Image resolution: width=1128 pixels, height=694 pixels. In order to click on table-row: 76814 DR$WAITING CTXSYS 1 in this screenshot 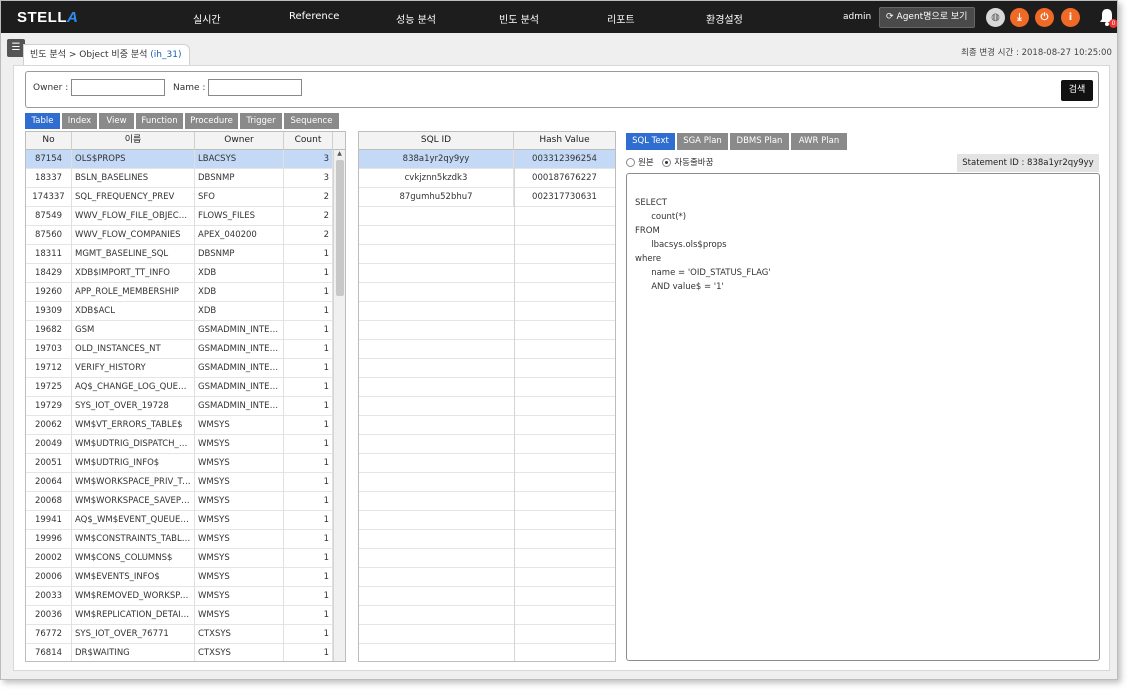, I will do `click(179, 652)`.